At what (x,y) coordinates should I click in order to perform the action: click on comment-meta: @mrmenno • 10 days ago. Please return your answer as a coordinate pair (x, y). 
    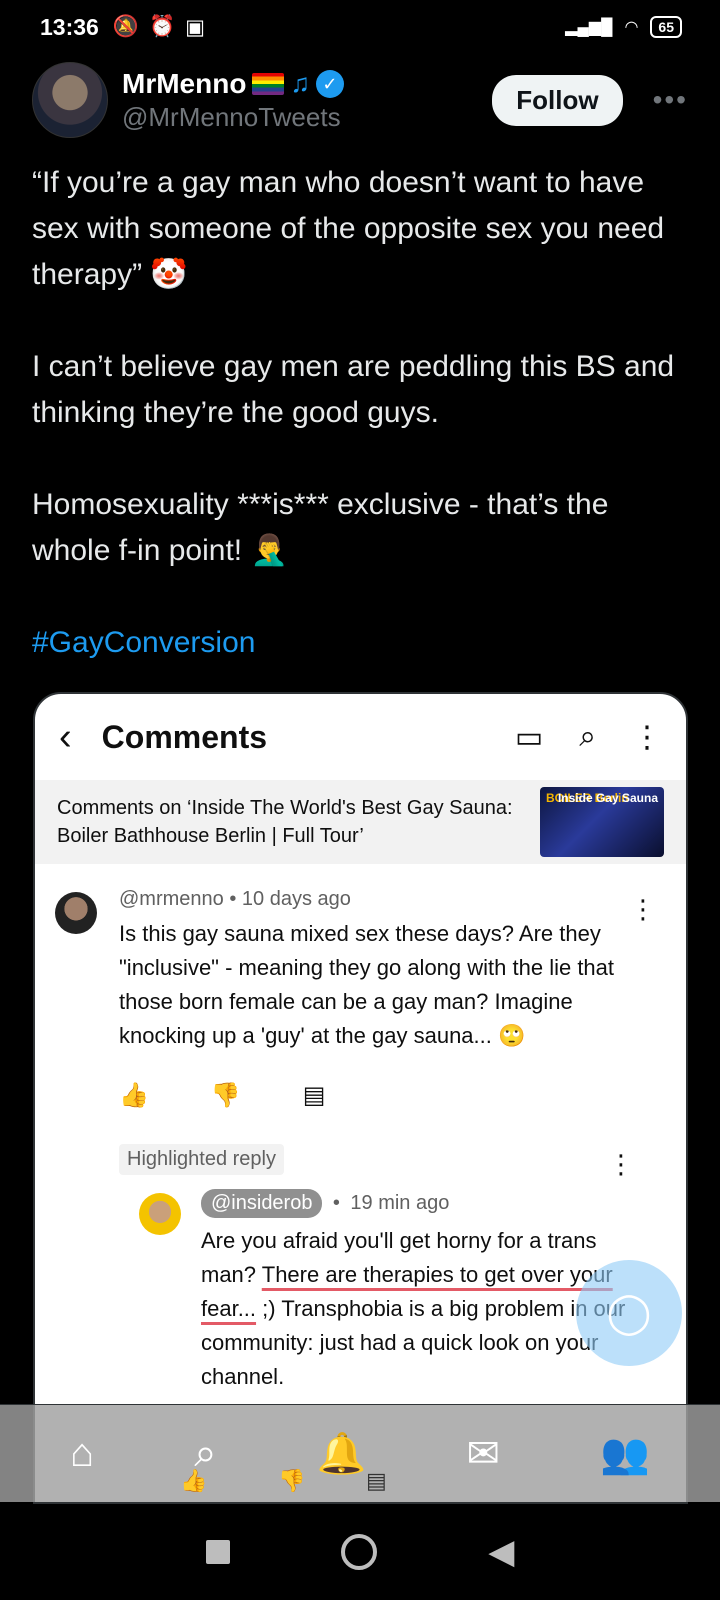
    Looking at the image, I should click on (391, 899).